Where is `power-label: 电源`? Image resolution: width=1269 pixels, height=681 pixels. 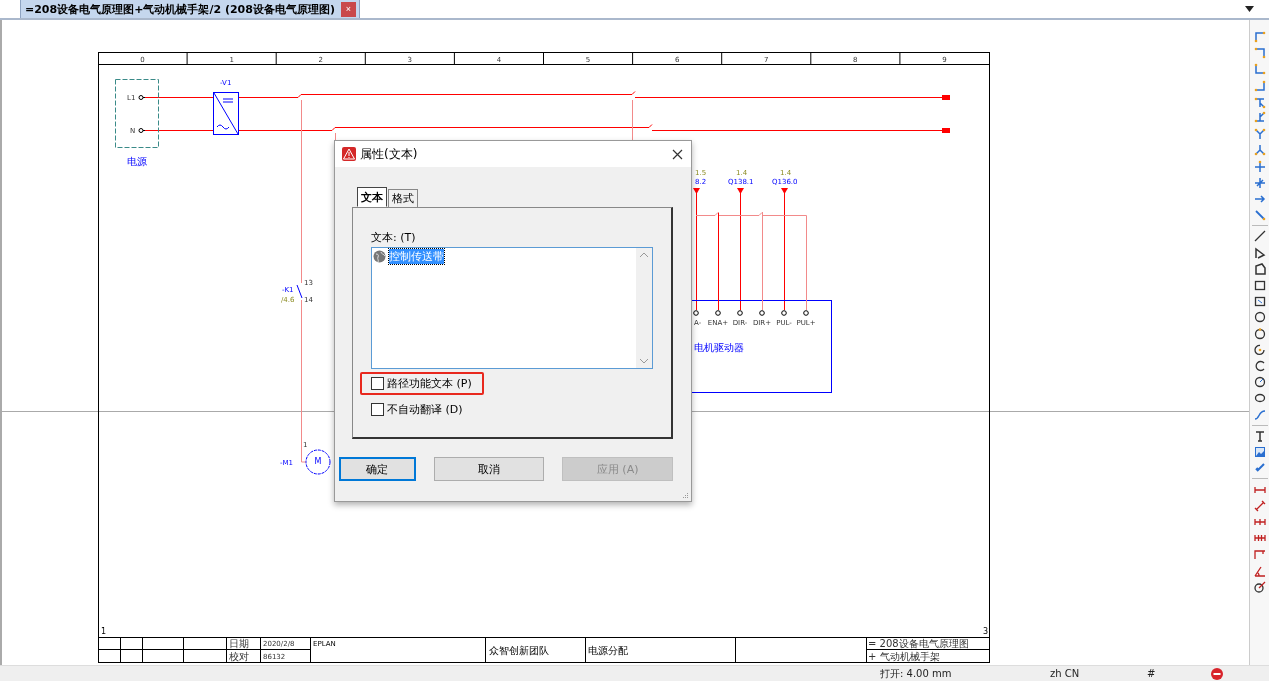 power-label: 电源 is located at coordinates (137, 161).